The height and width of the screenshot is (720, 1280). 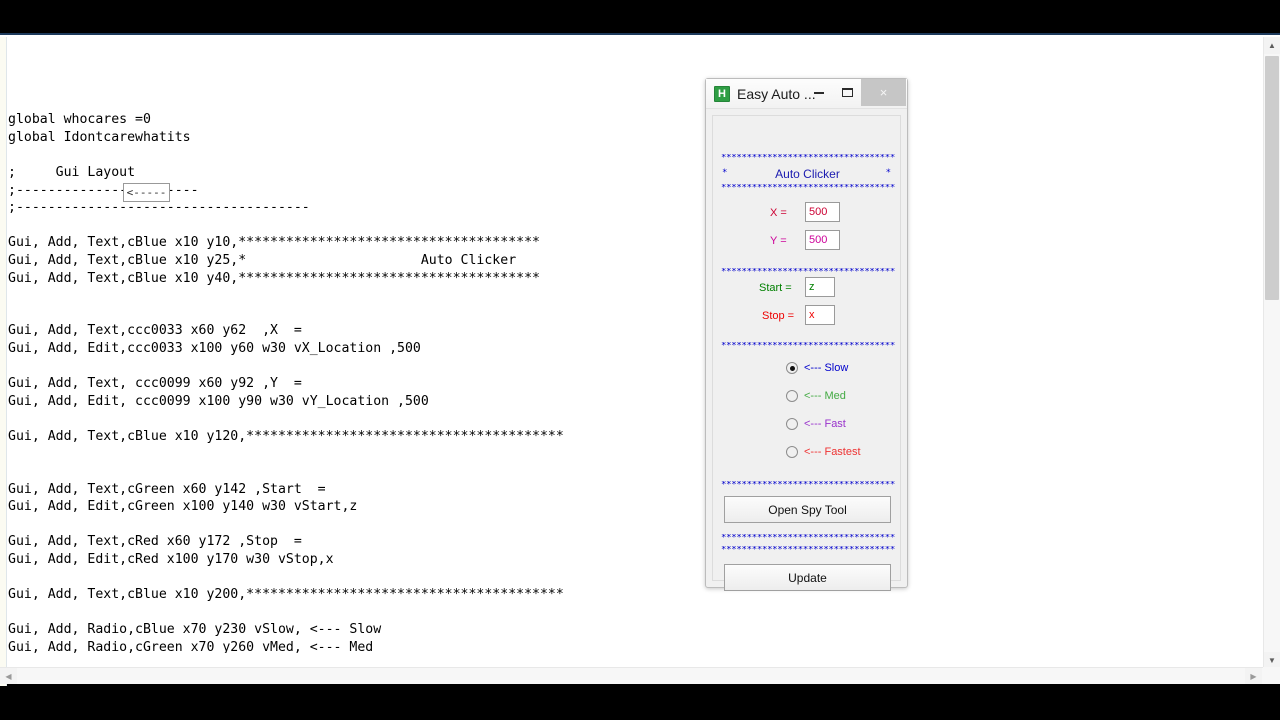 What do you see at coordinates (820, 287) in the screenshot?
I see `start-input` at bounding box center [820, 287].